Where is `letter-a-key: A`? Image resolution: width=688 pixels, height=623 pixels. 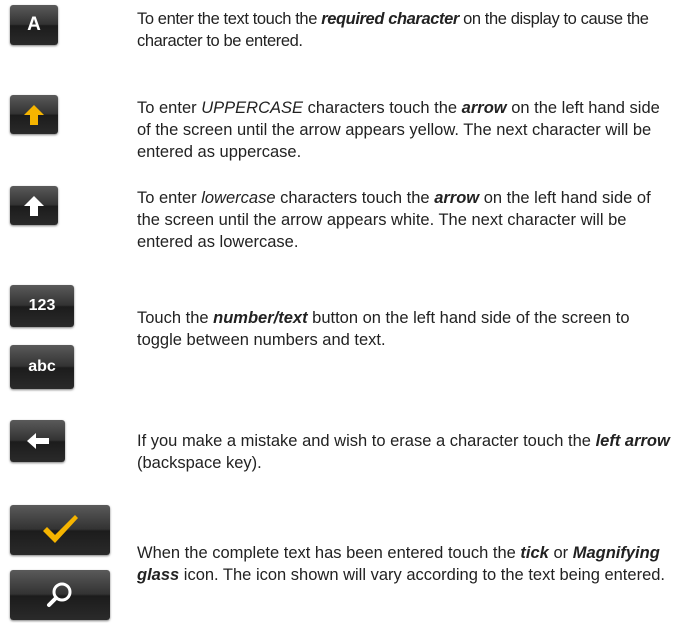
letter-a-key: A is located at coordinates (34, 25).